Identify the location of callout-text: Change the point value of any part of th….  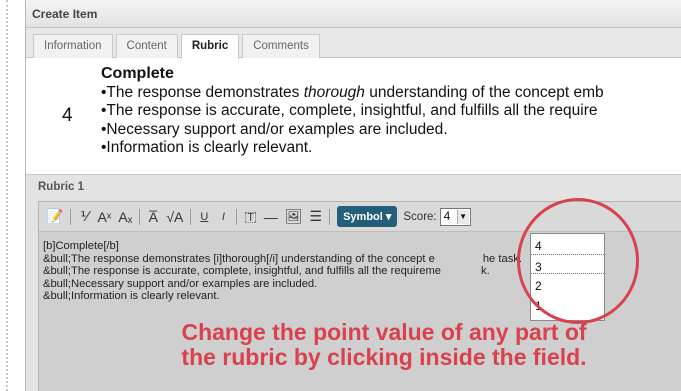
(384, 345).